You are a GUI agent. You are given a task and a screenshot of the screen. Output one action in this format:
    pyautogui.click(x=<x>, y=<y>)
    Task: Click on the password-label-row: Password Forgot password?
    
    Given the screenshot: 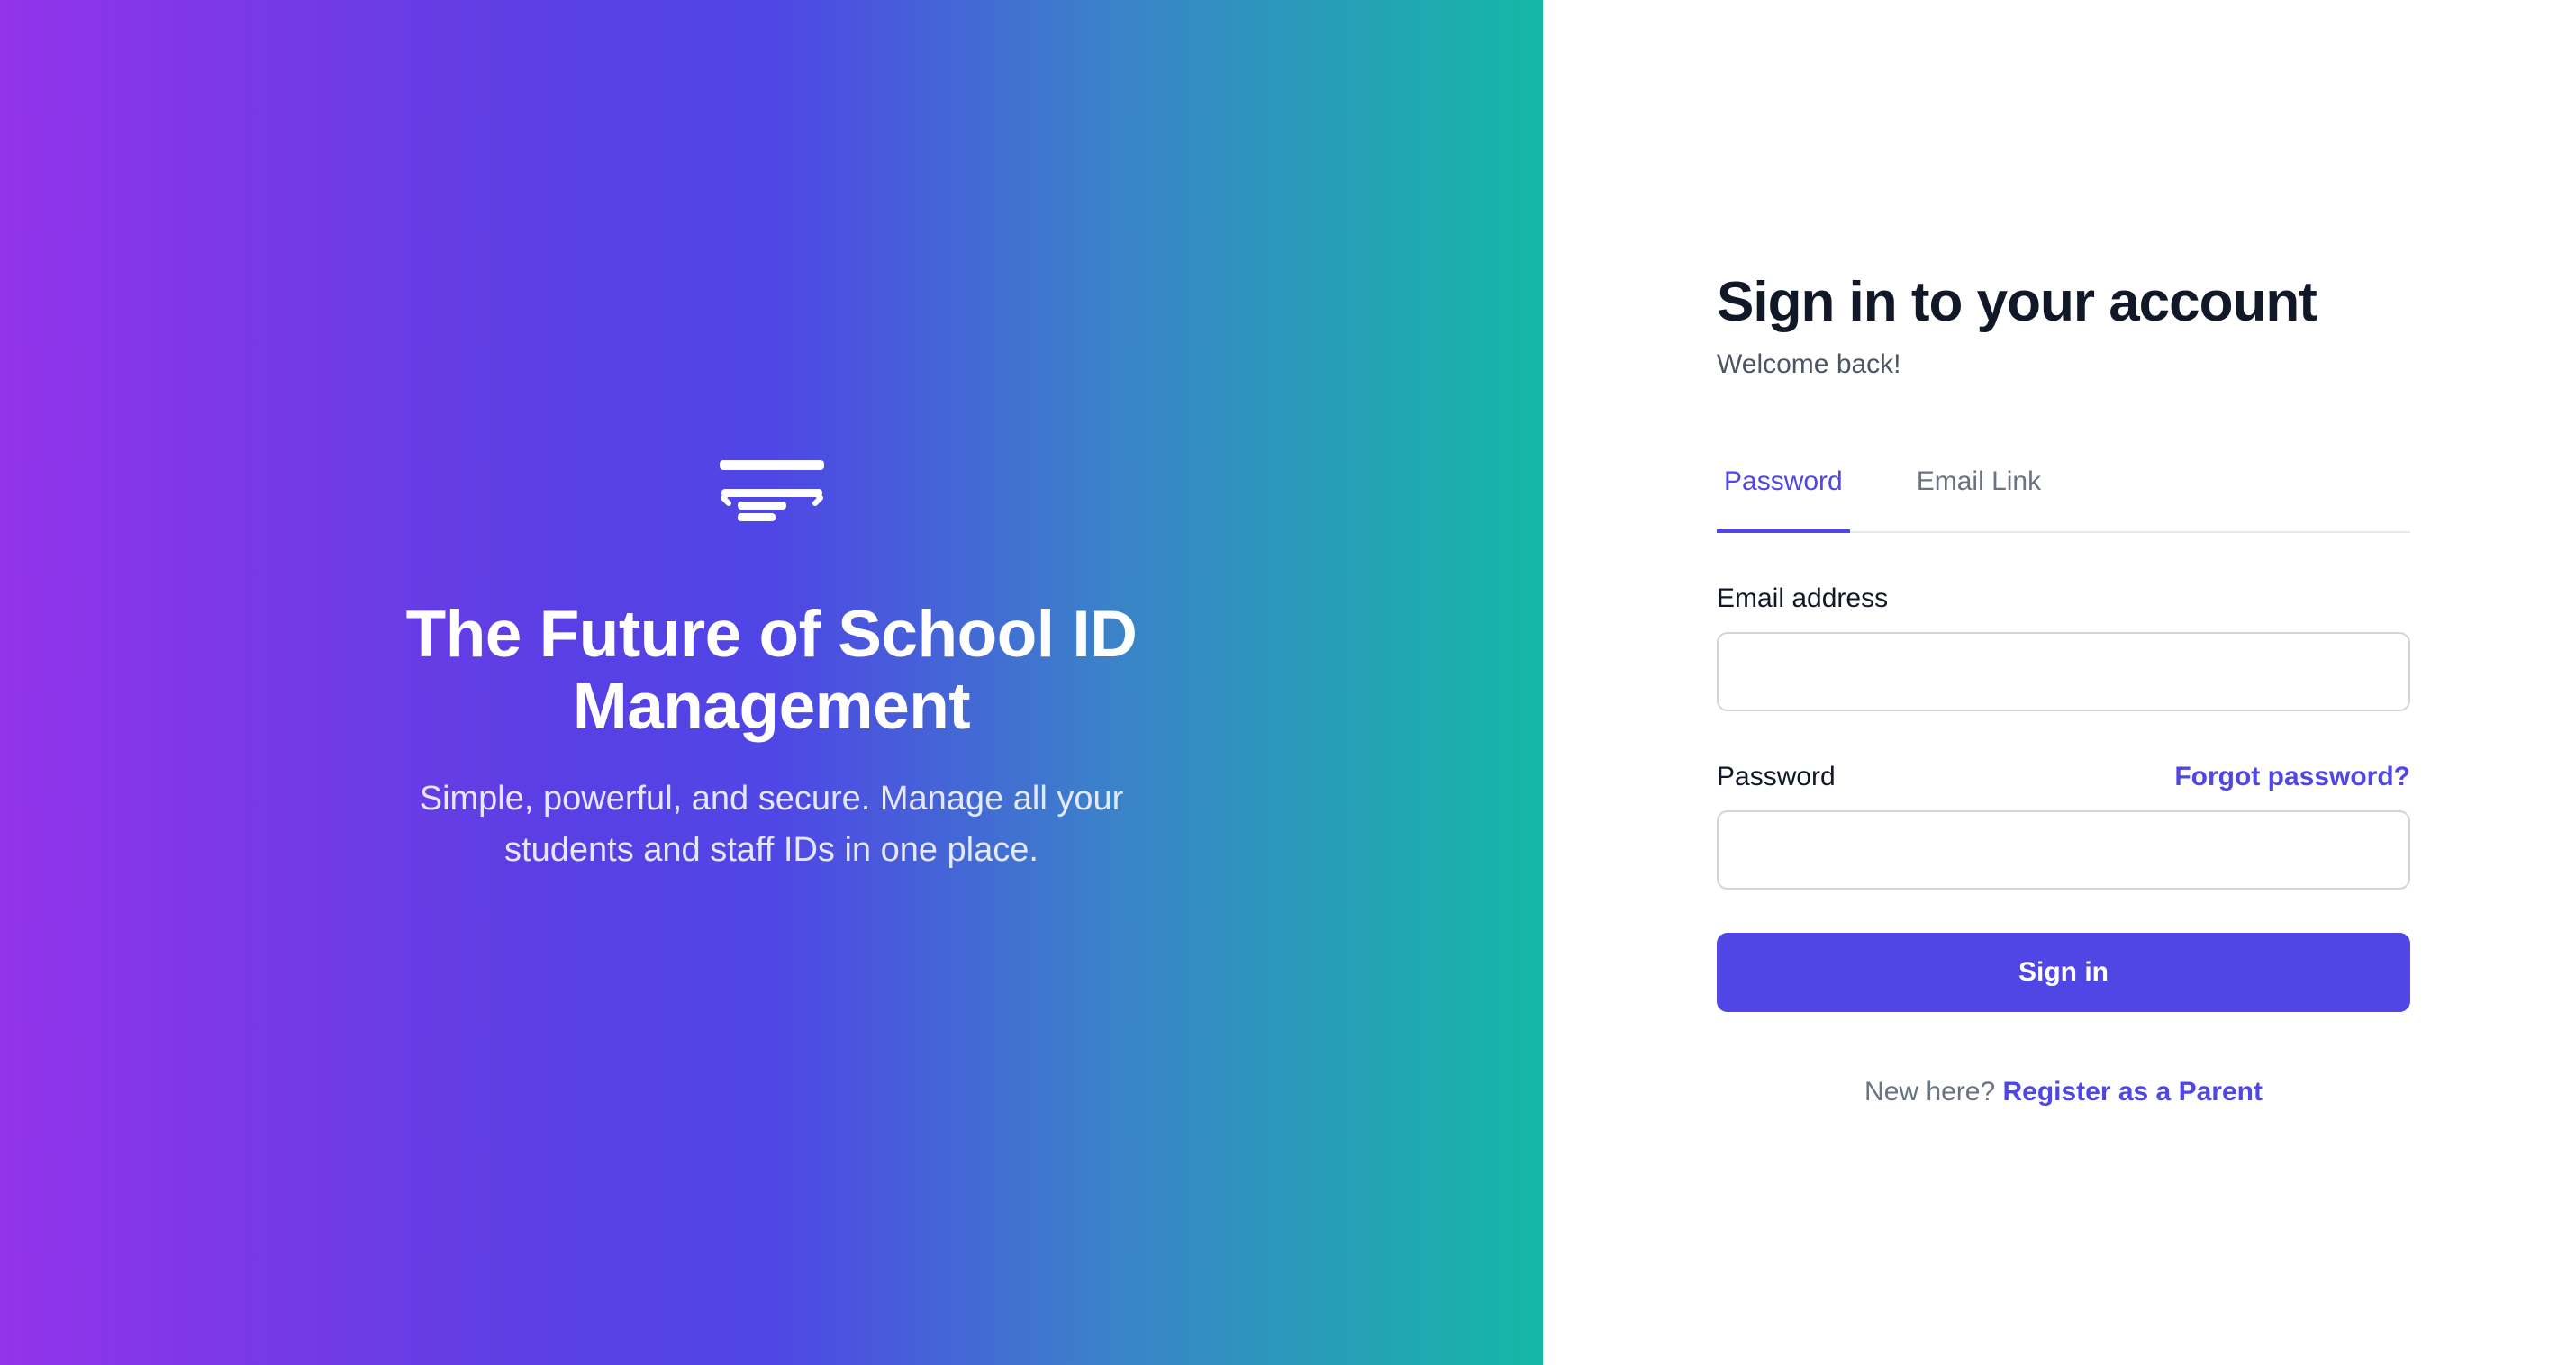 What is the action you would take?
    pyautogui.click(x=2063, y=777)
    